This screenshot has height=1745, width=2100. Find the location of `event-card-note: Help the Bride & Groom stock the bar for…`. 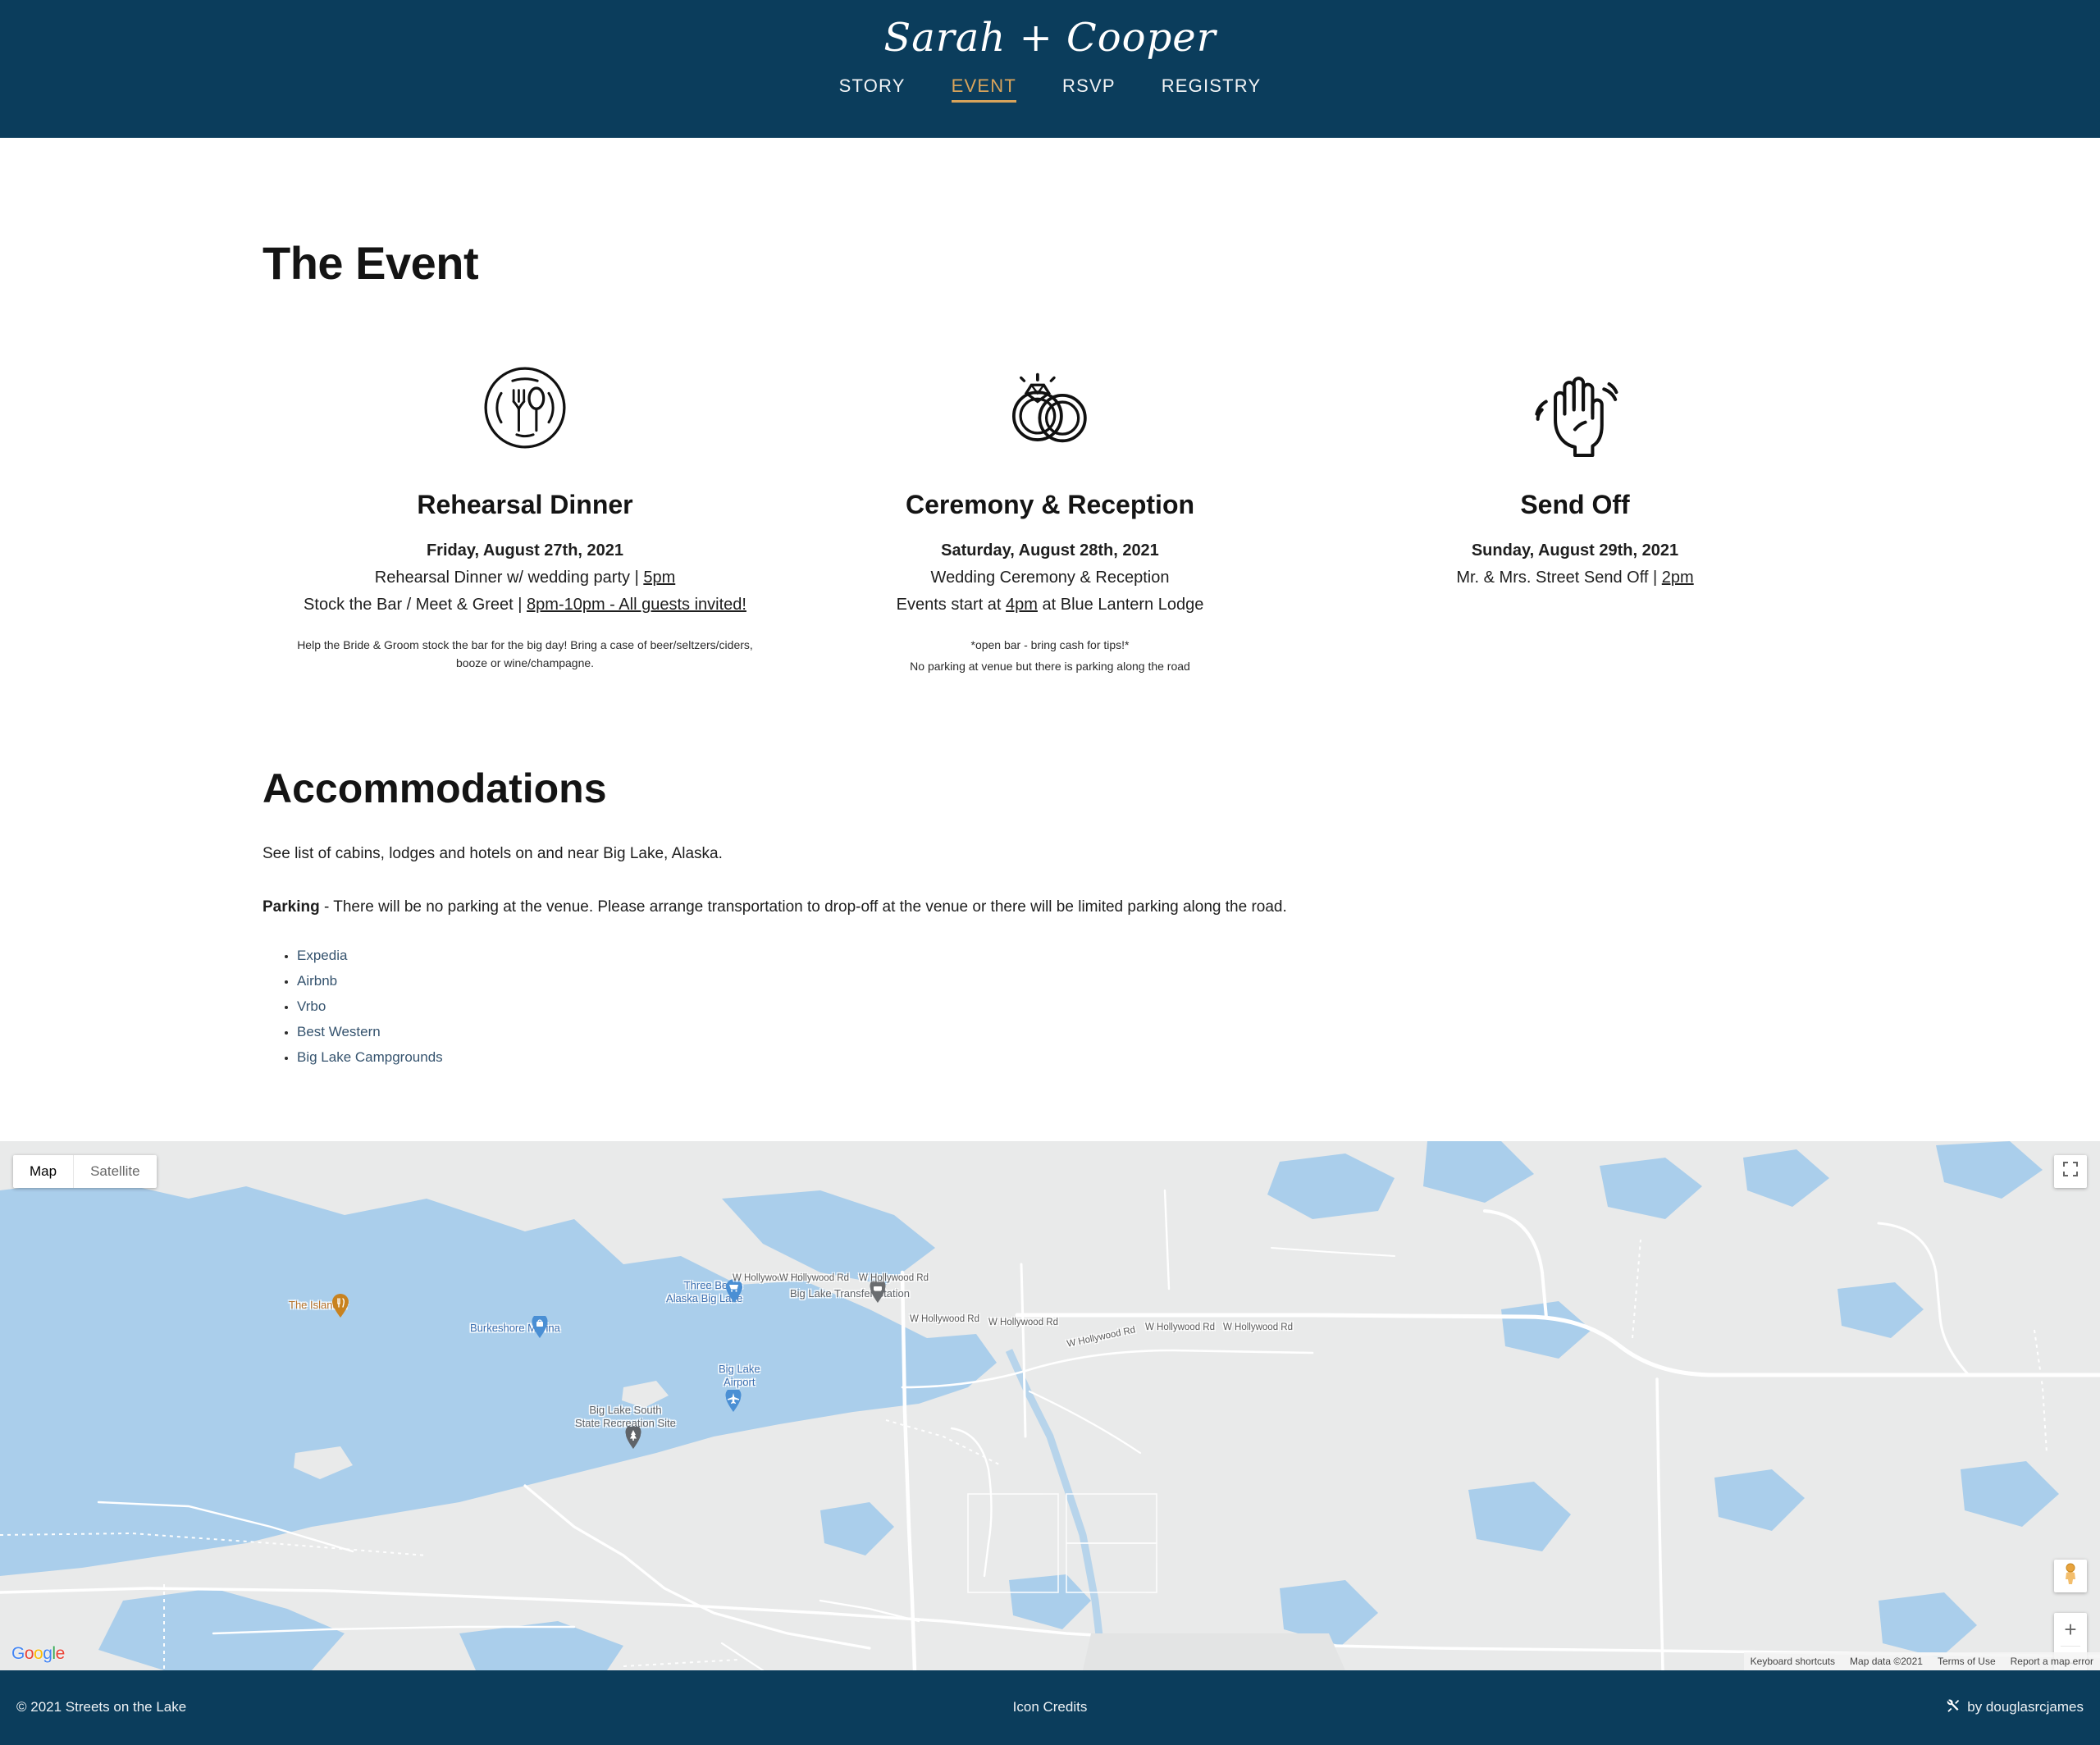

event-card-note: Help the Bride & Groom stock the bar for… is located at coordinates (525, 654).